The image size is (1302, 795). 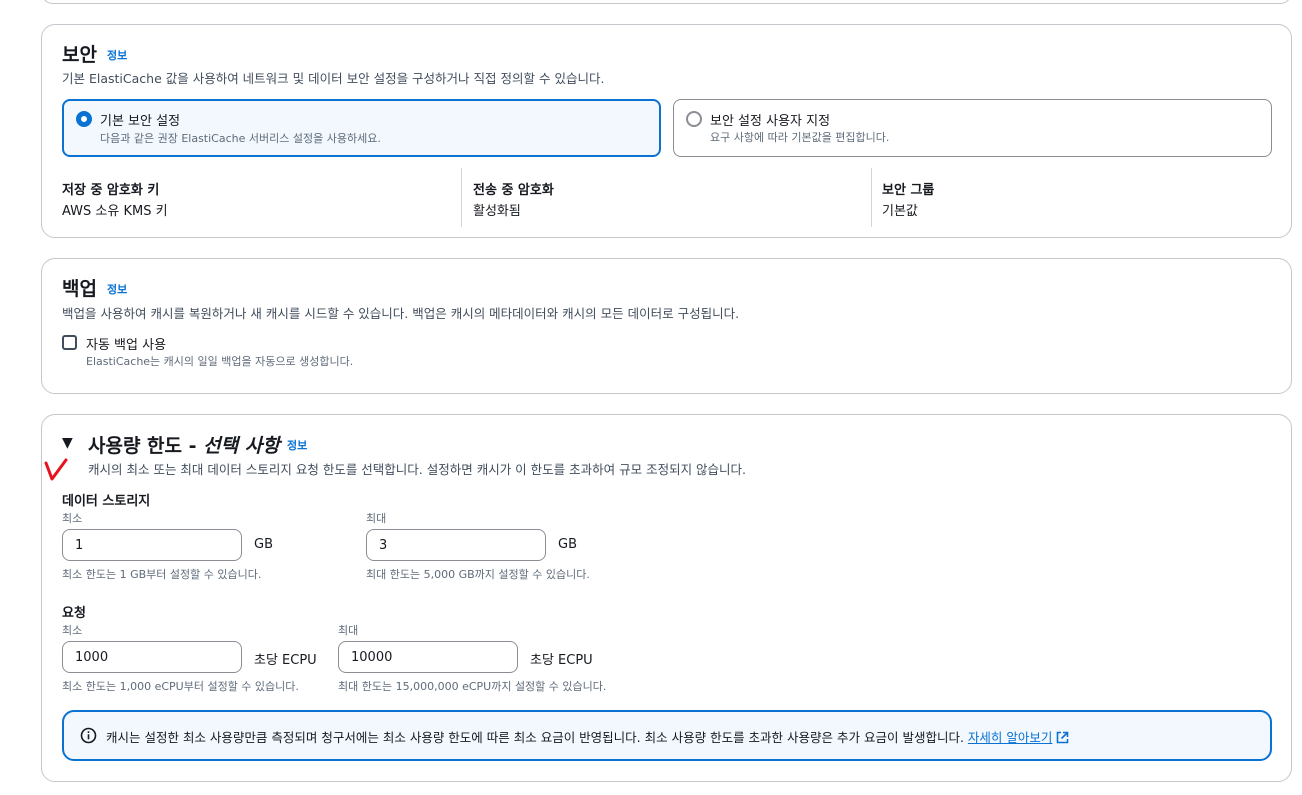 I want to click on requests-title: 요청, so click(x=74, y=613).